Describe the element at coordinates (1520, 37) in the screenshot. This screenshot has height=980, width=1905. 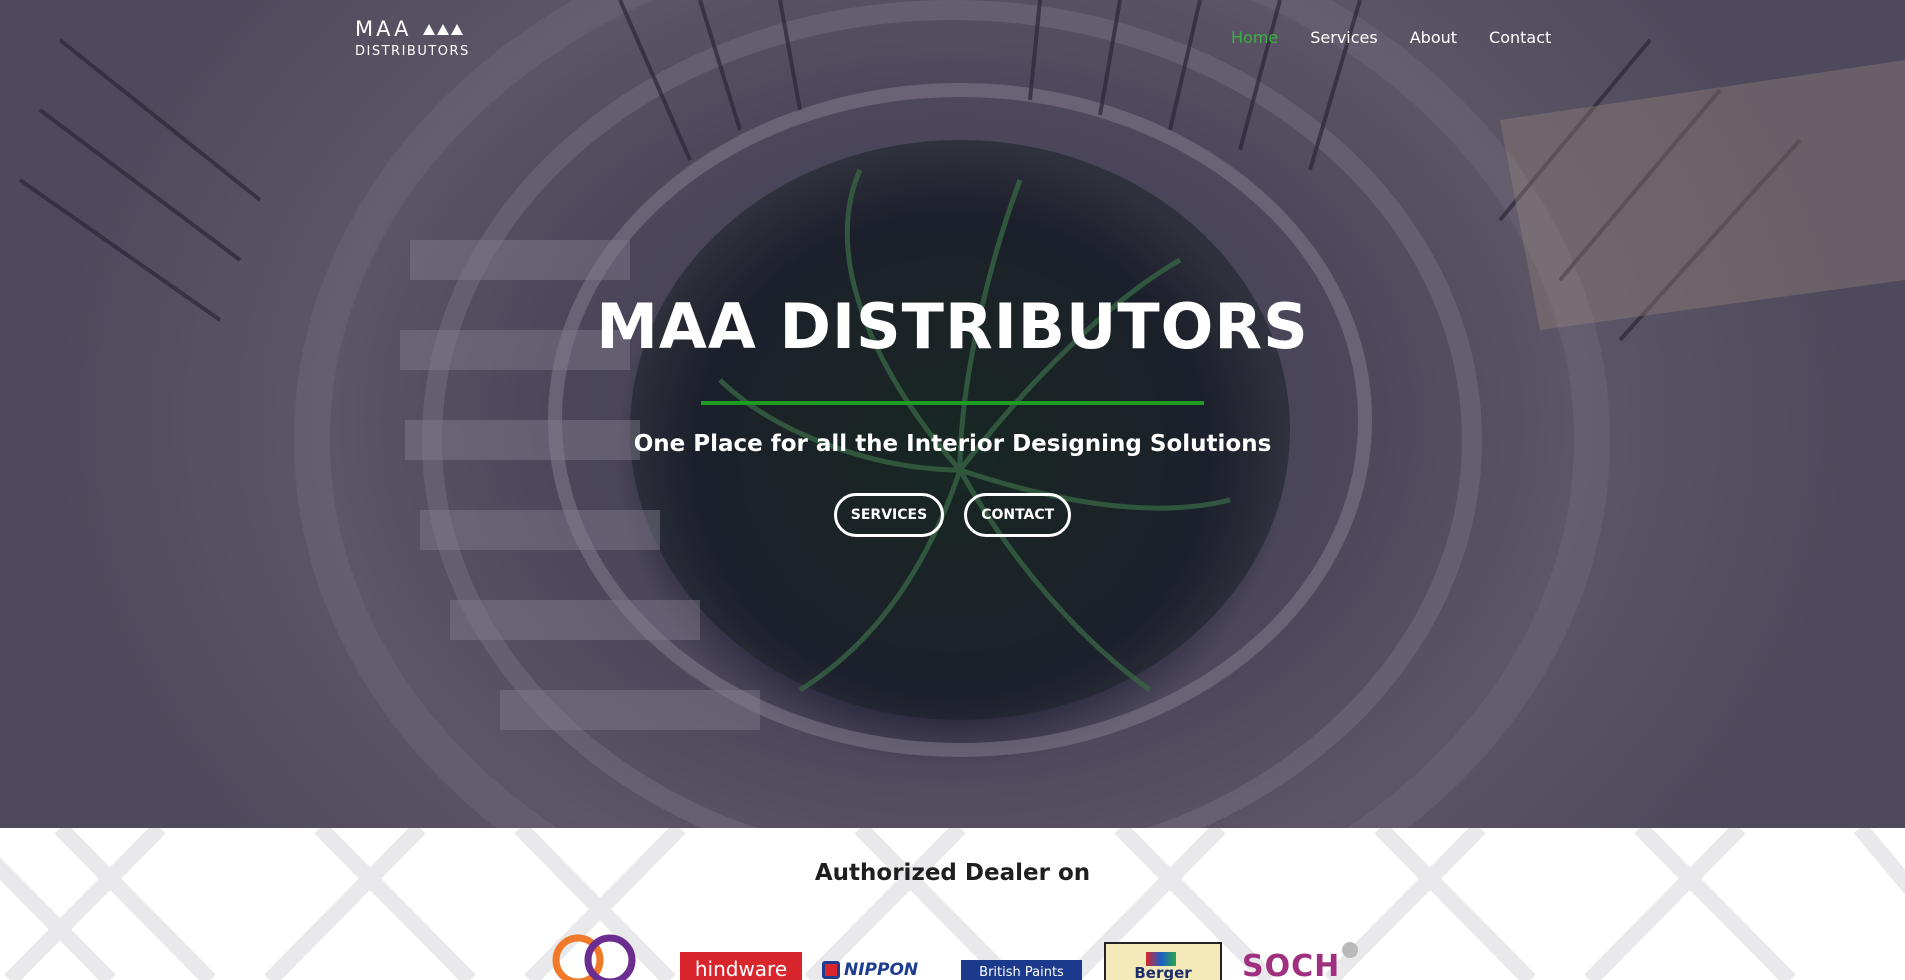
I see `nav-item-contact: Contact` at that location.